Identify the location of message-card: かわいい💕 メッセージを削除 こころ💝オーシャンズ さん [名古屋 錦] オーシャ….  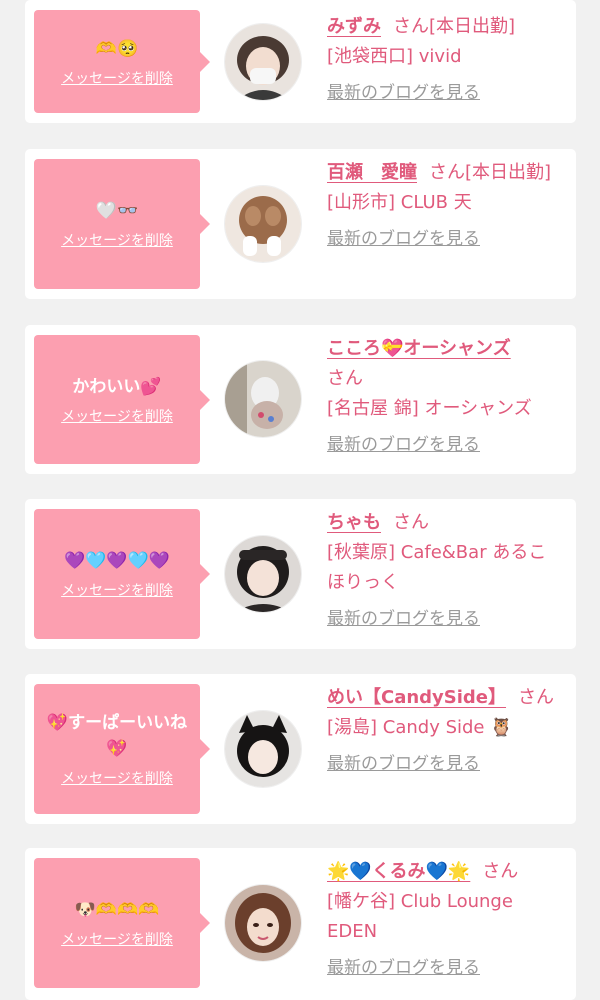
(300, 399).